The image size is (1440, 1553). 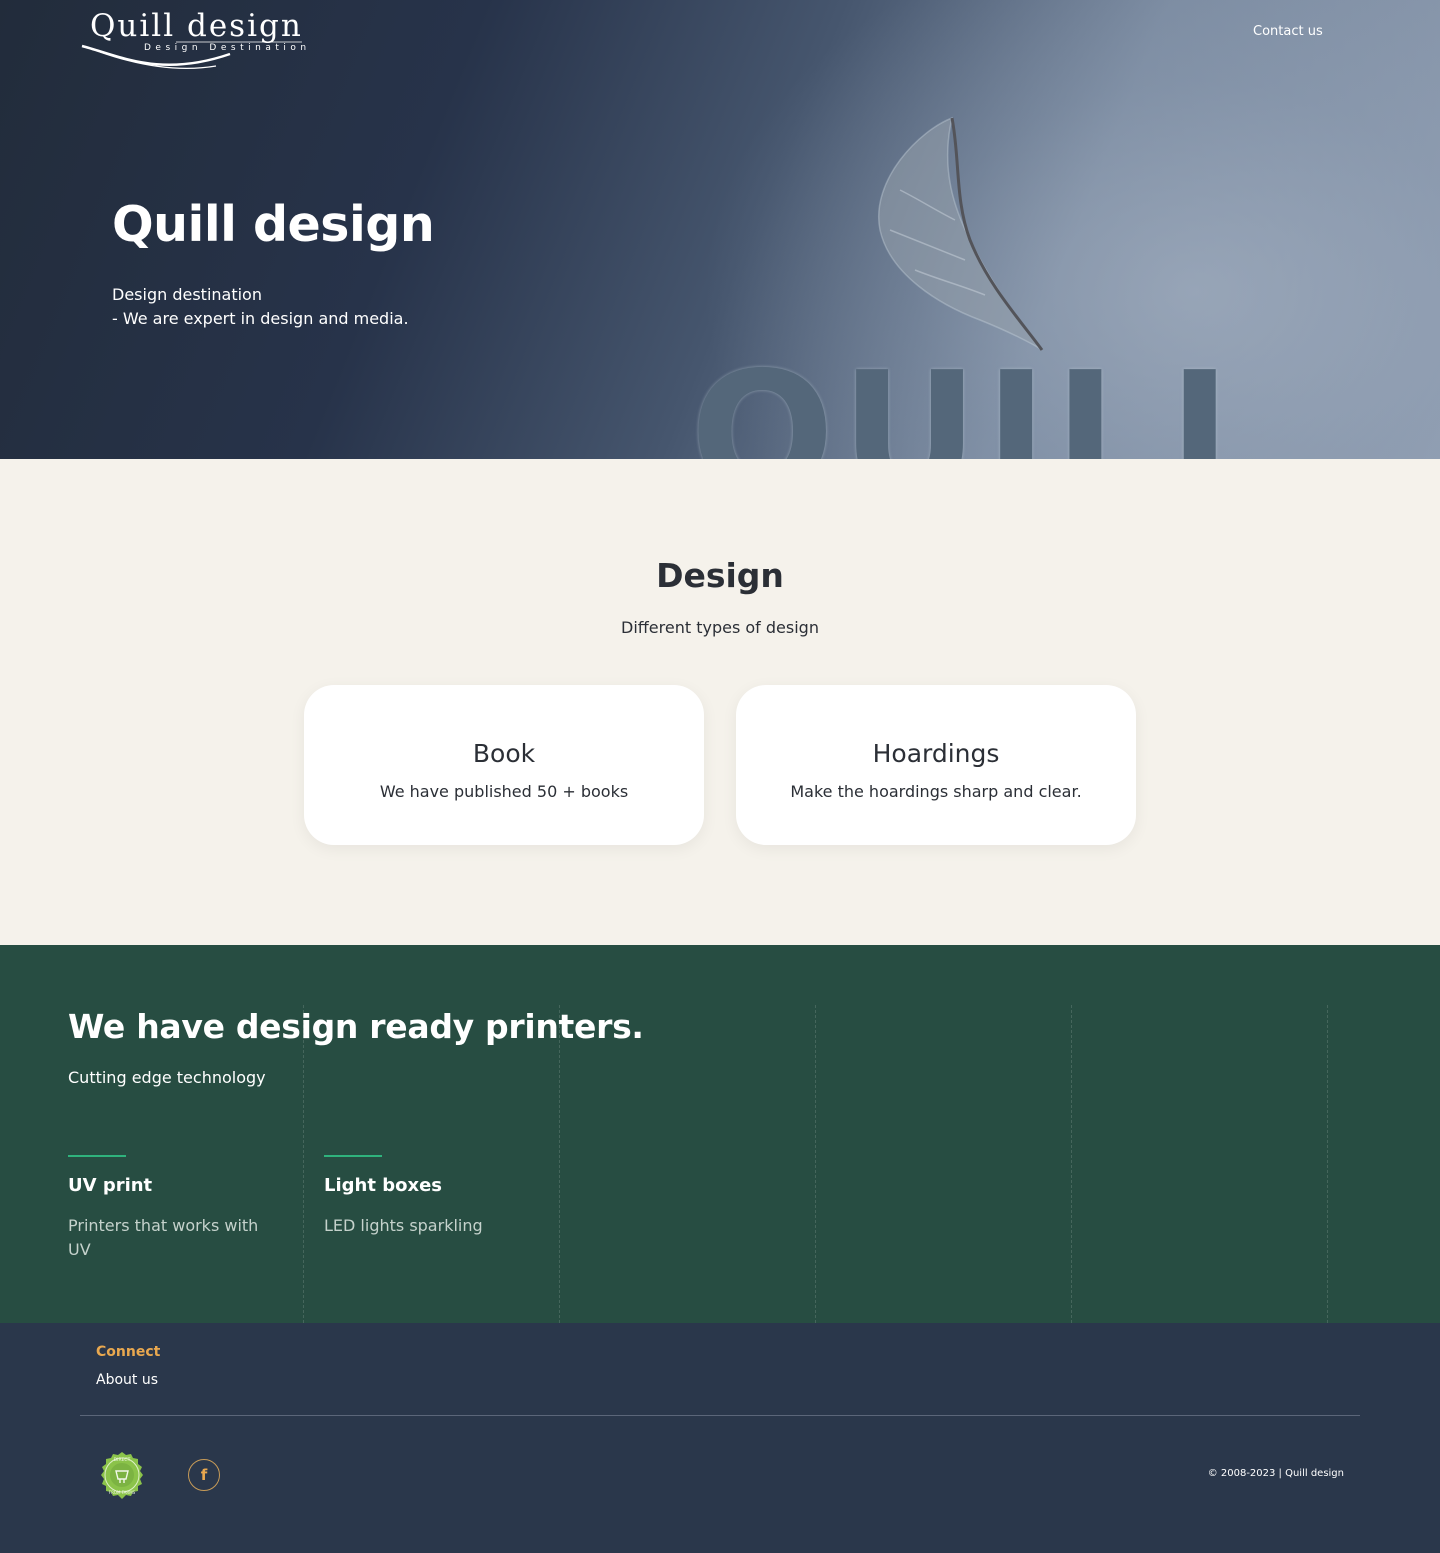 I want to click on facebook-link: f, so click(x=204, y=1475).